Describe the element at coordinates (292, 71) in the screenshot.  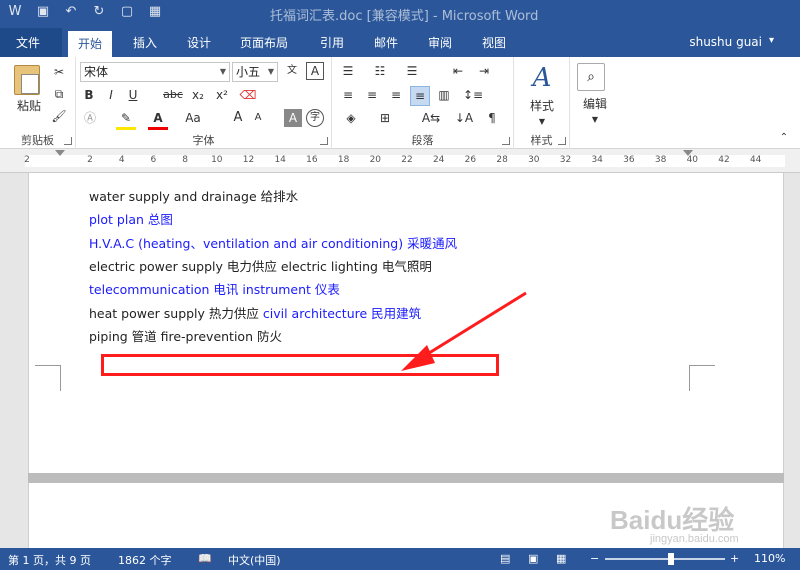
I see `phonetic-guide-icon: 文` at that location.